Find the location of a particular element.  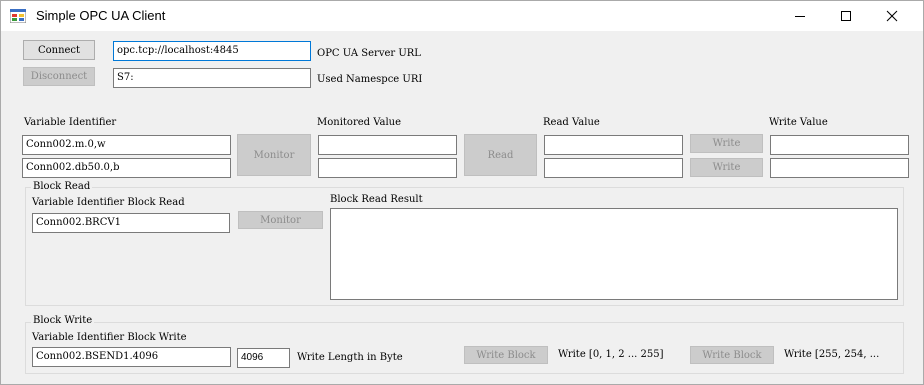

write-ascending-text: Write [0, 1, 2 ... 255] is located at coordinates (611, 354).